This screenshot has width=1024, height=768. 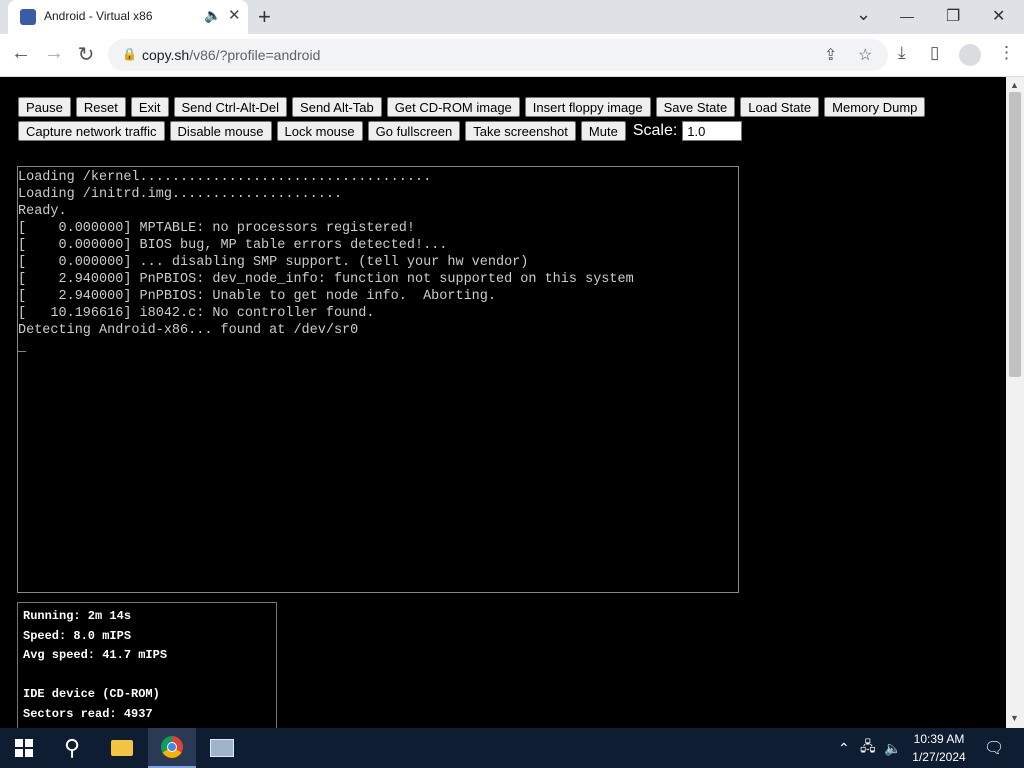 I want to click on reset-button: Reset, so click(x=100, y=107).